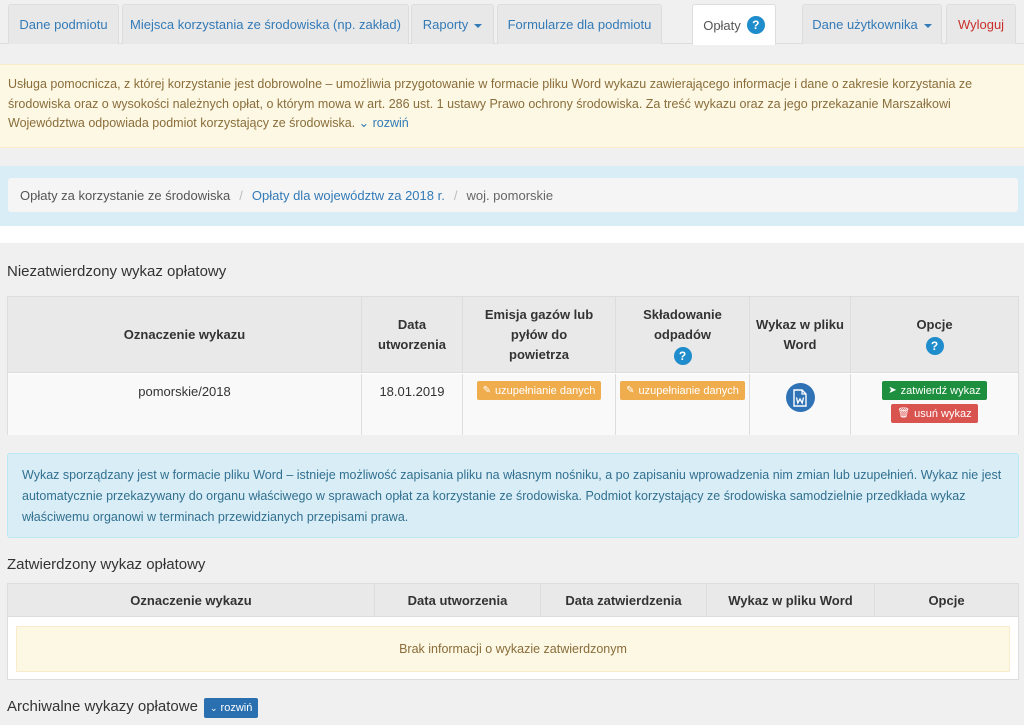 This screenshot has height=725, width=1024. I want to click on cell-text: 18.01.2019, so click(412, 391).